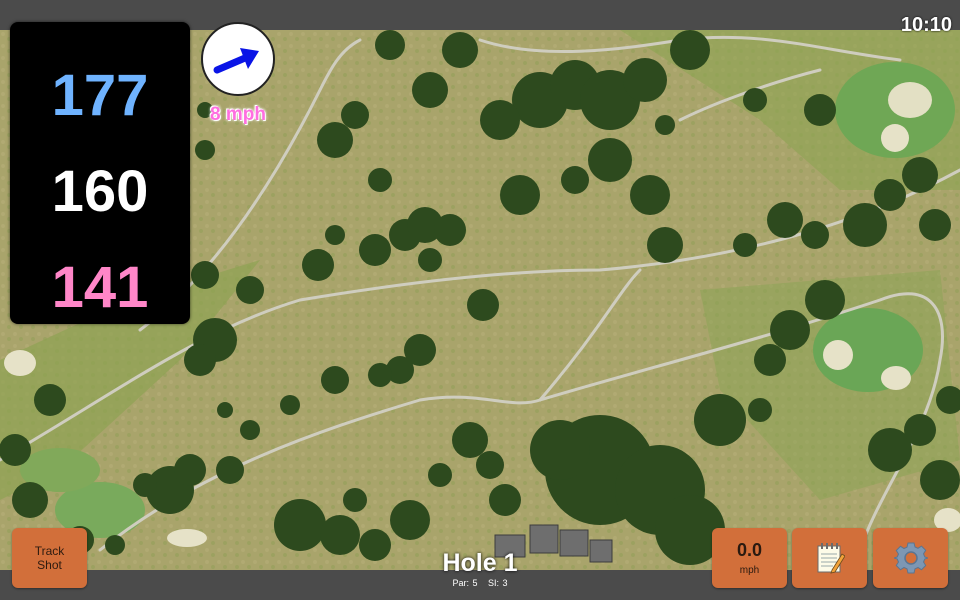  I want to click on si-value: 3, so click(505, 583).